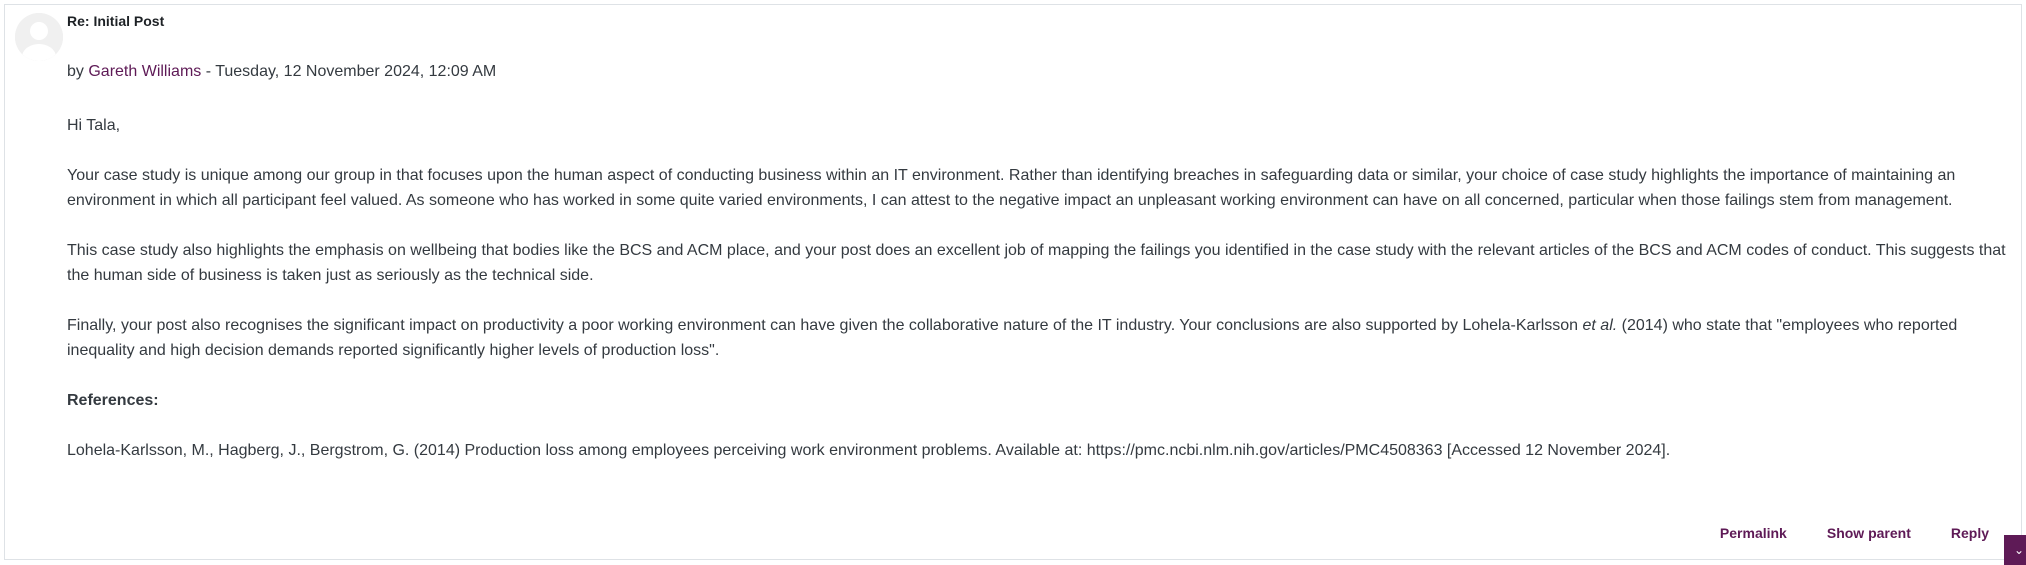  I want to click on show-parent-link: Show parent, so click(1869, 533).